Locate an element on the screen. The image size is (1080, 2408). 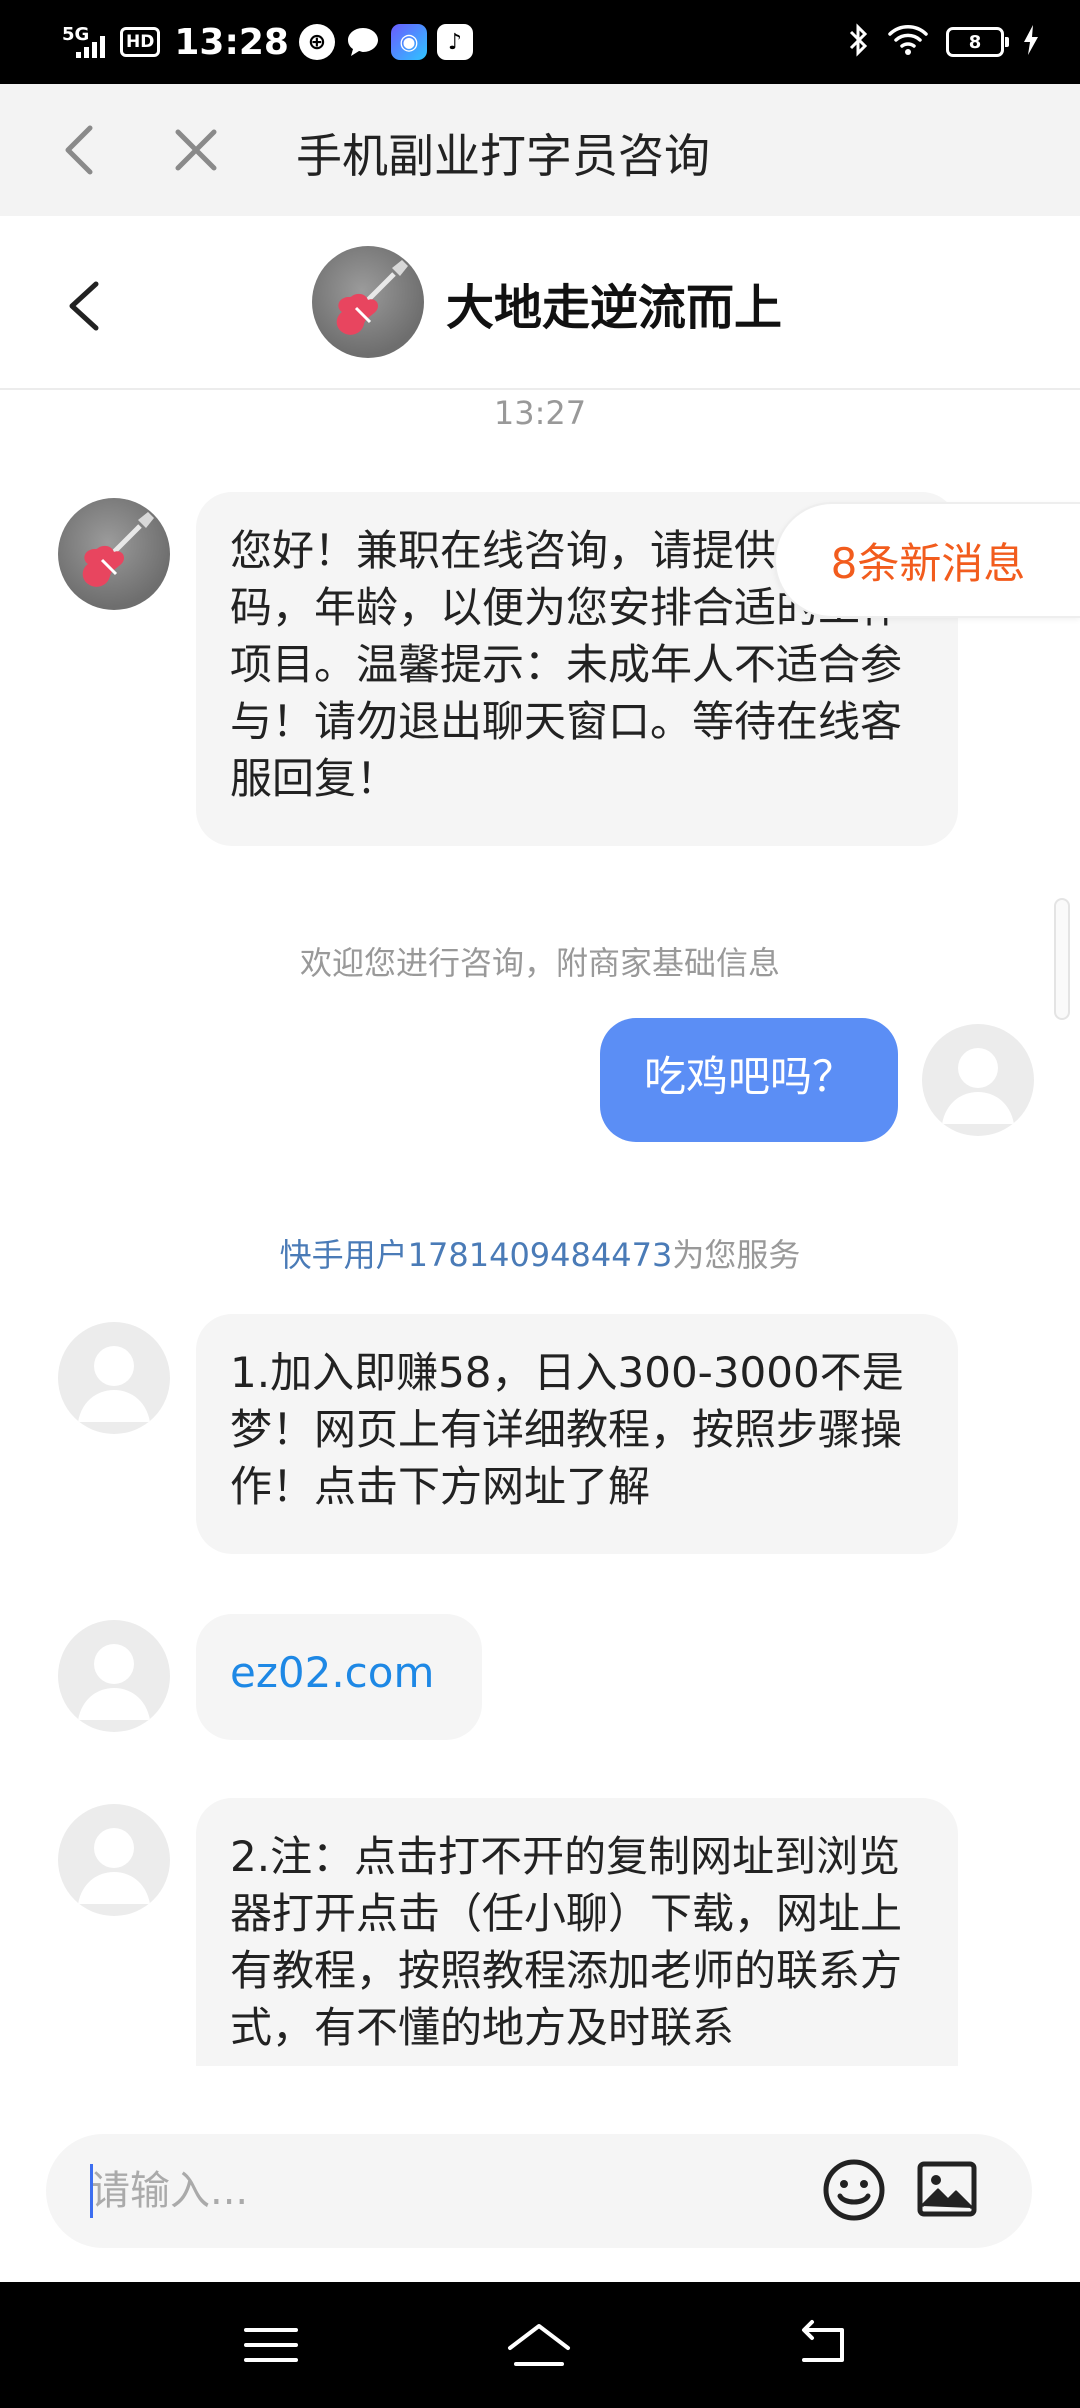
hd-icon: HD is located at coordinates (140, 42).